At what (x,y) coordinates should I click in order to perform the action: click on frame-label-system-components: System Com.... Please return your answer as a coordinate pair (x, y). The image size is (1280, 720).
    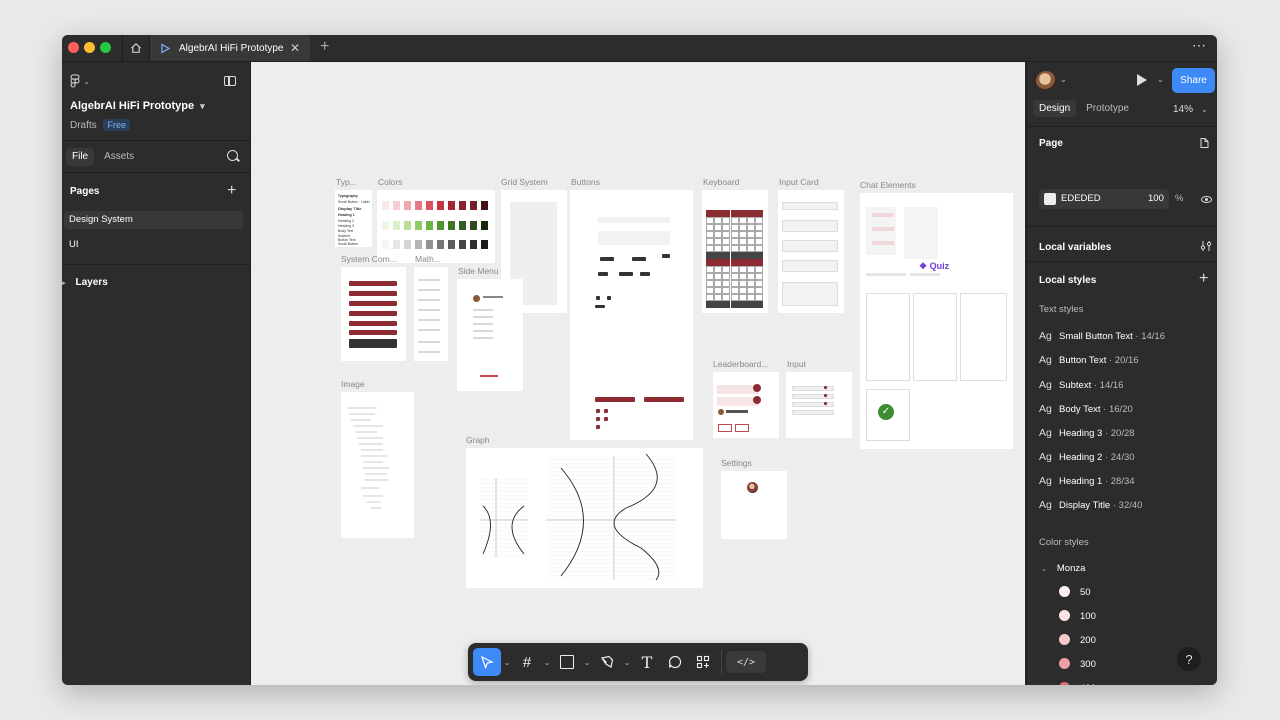
    Looking at the image, I should click on (369, 259).